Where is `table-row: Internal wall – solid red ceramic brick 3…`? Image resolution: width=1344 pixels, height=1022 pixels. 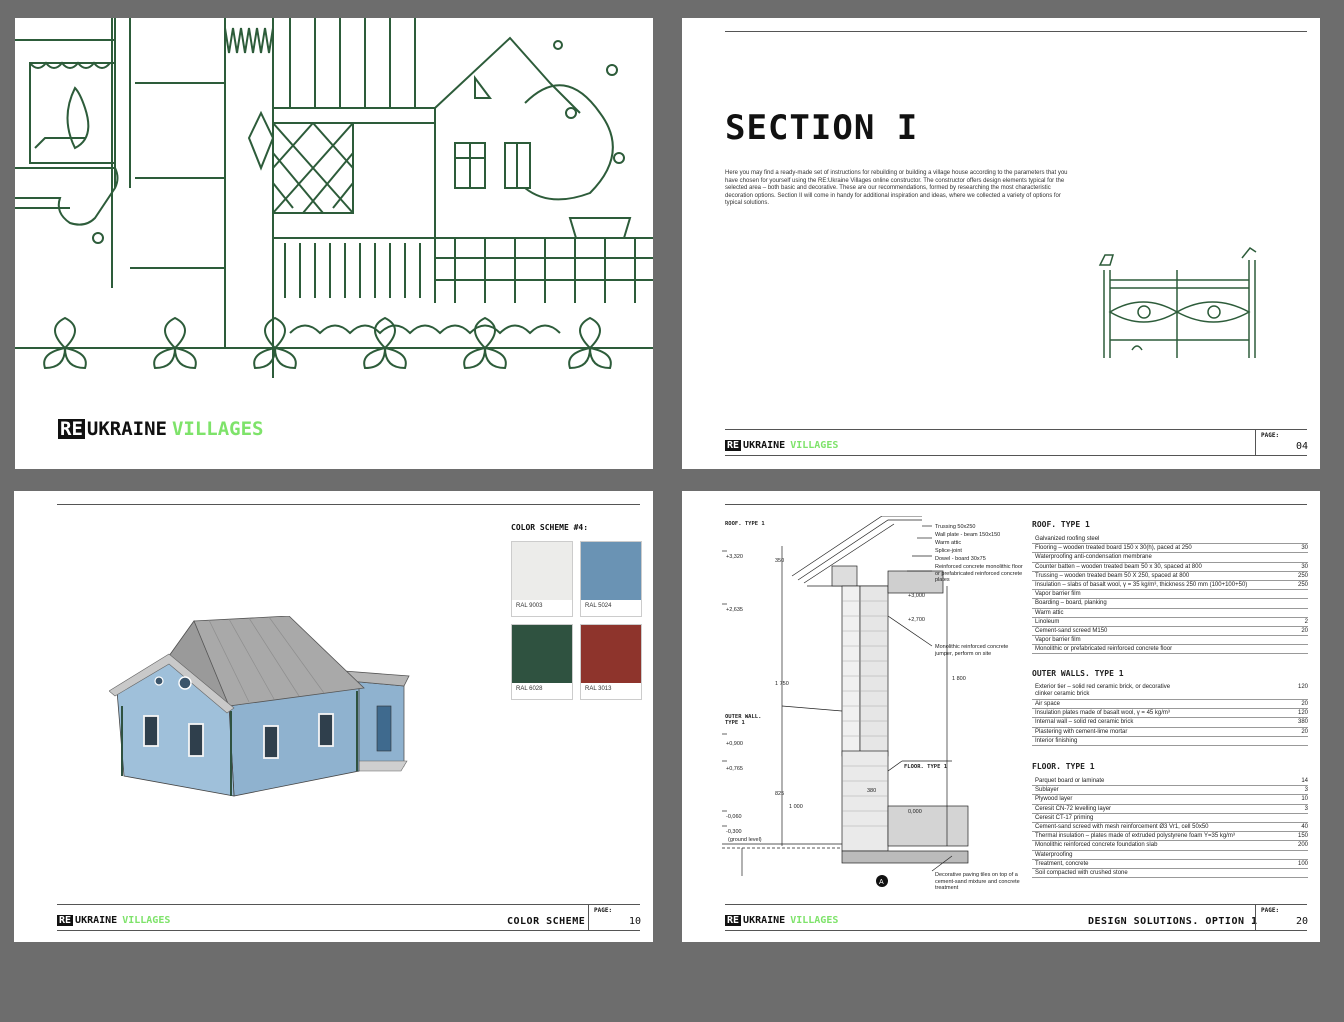
table-row: Internal wall – solid red ceramic brick 3… is located at coordinates (1170, 723).